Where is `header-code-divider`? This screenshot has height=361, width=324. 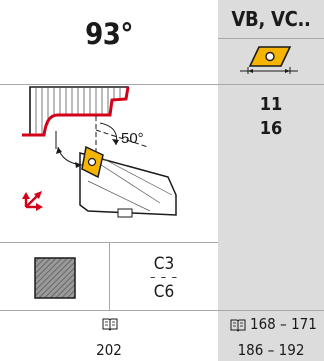 header-code-divider is located at coordinates (271, 38).